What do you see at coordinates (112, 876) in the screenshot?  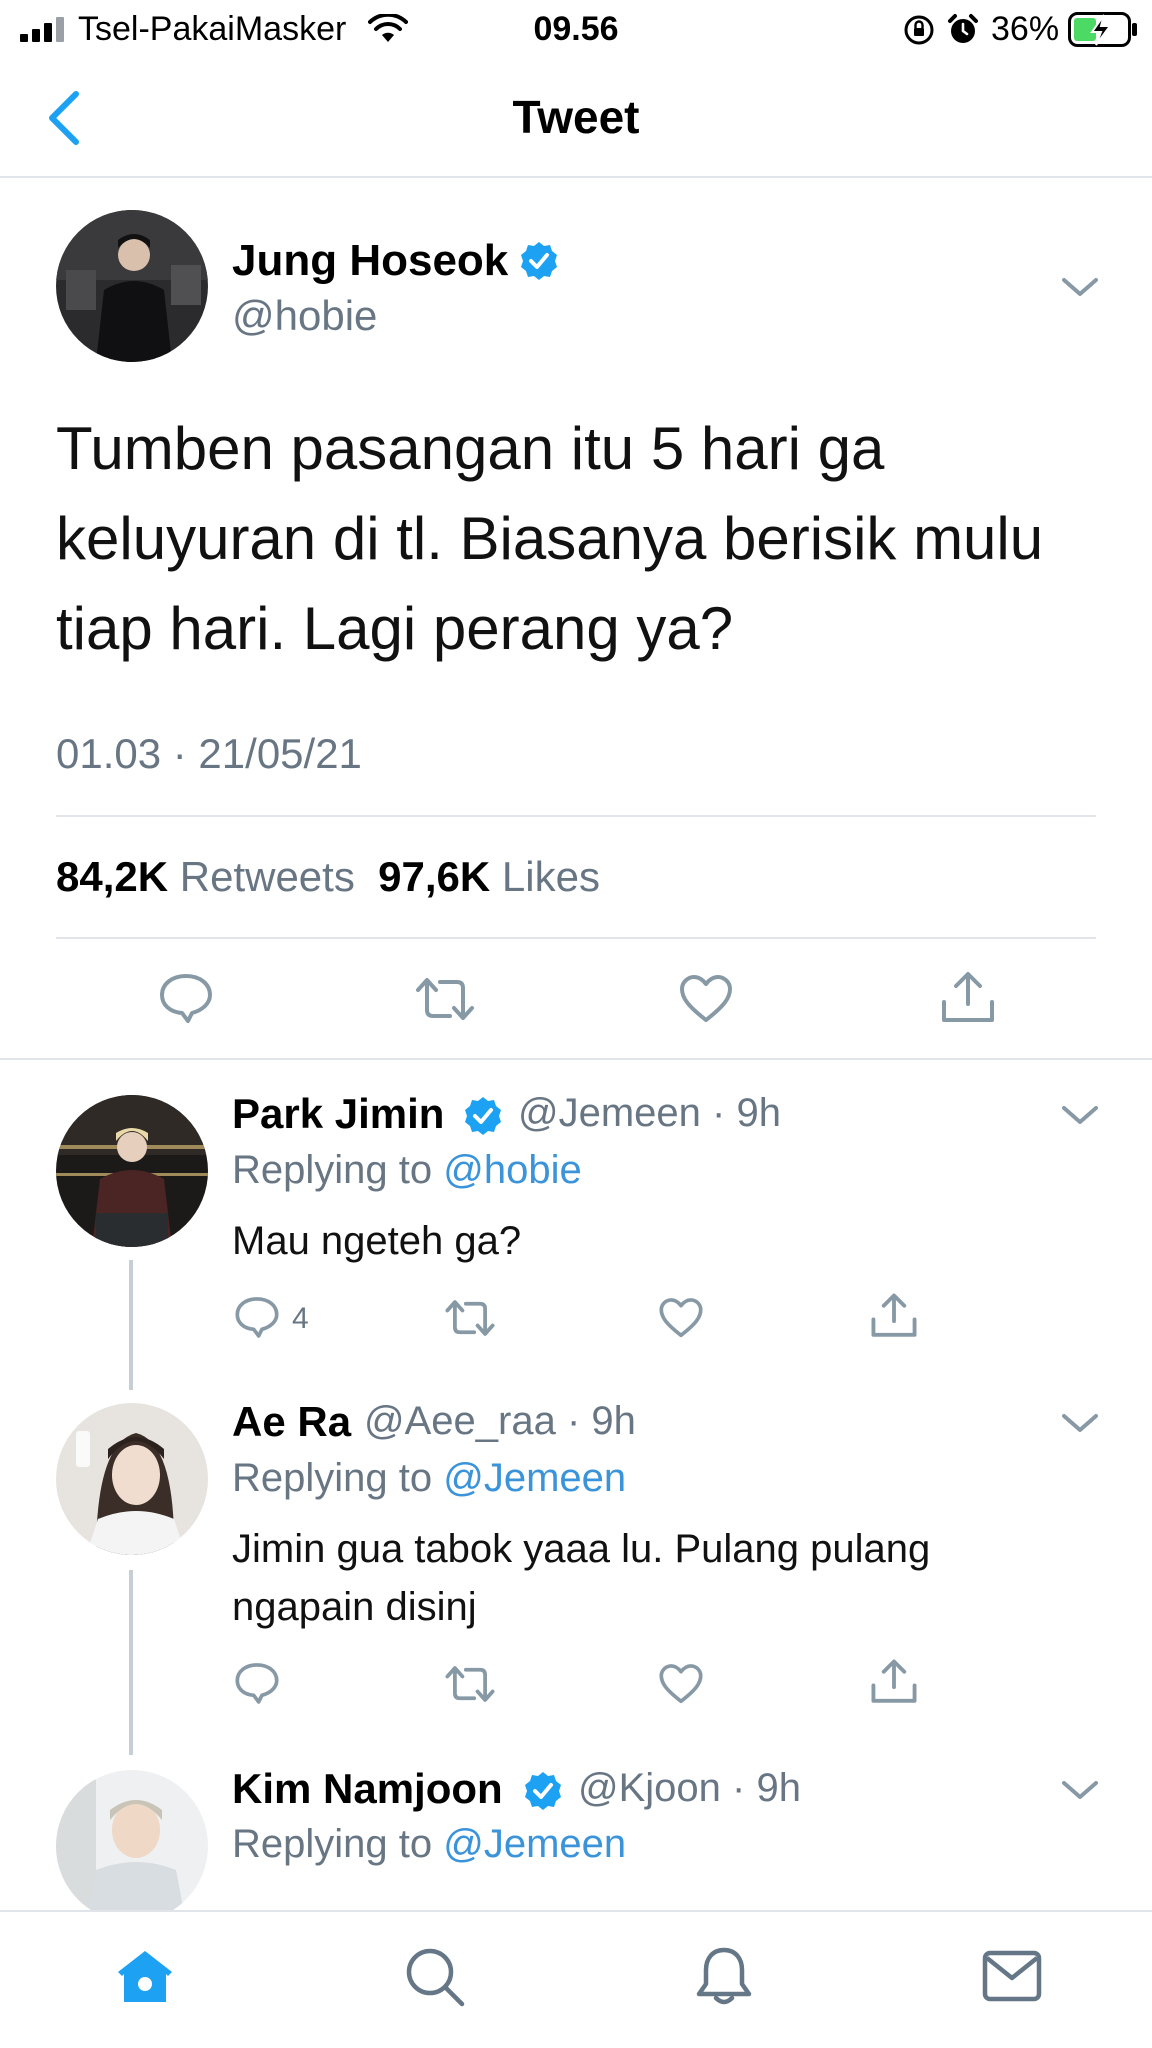 I see `retweets-count: 84,2K` at bounding box center [112, 876].